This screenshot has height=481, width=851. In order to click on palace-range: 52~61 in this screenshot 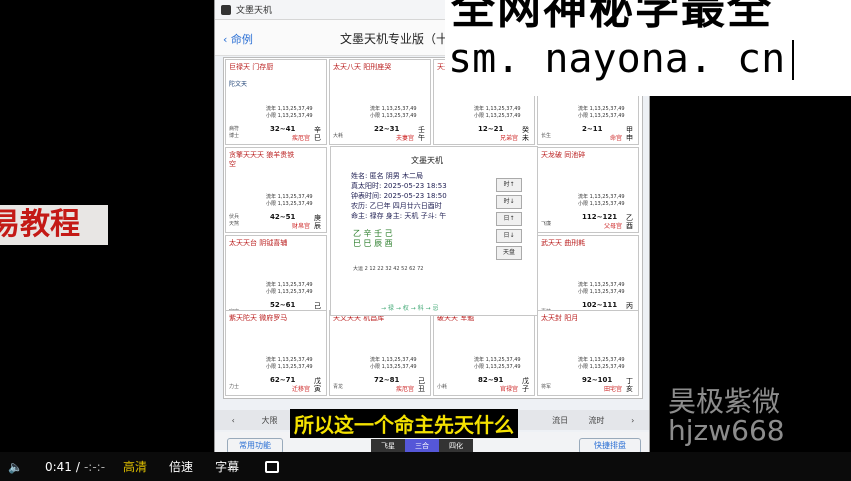, I will do `click(283, 305)`.